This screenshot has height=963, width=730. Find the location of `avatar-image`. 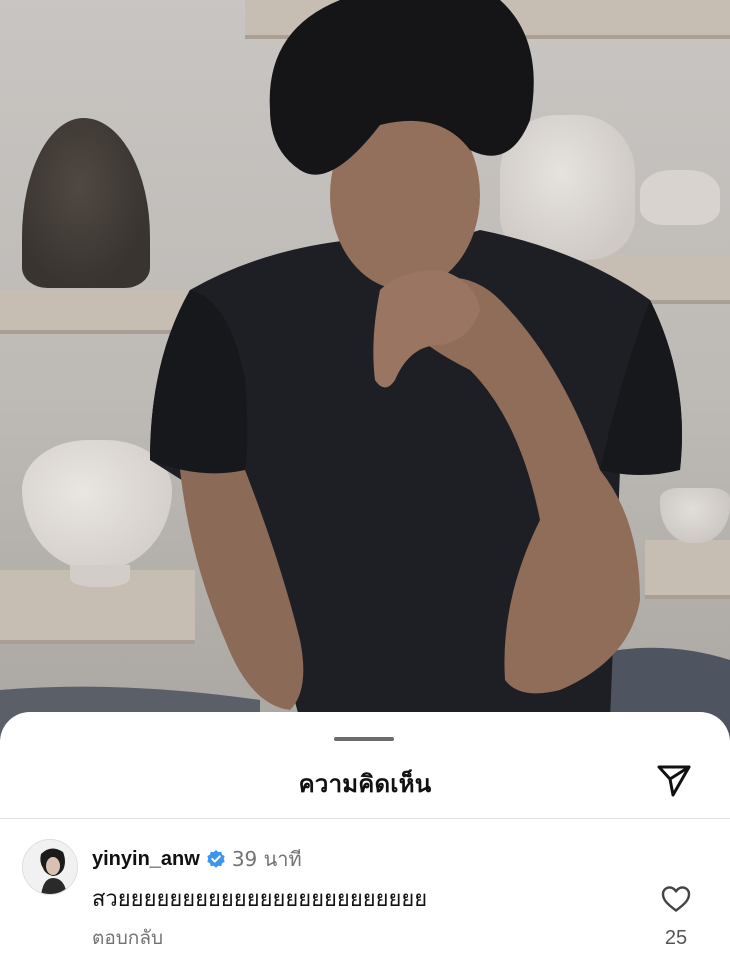

avatar-image is located at coordinates (50, 867).